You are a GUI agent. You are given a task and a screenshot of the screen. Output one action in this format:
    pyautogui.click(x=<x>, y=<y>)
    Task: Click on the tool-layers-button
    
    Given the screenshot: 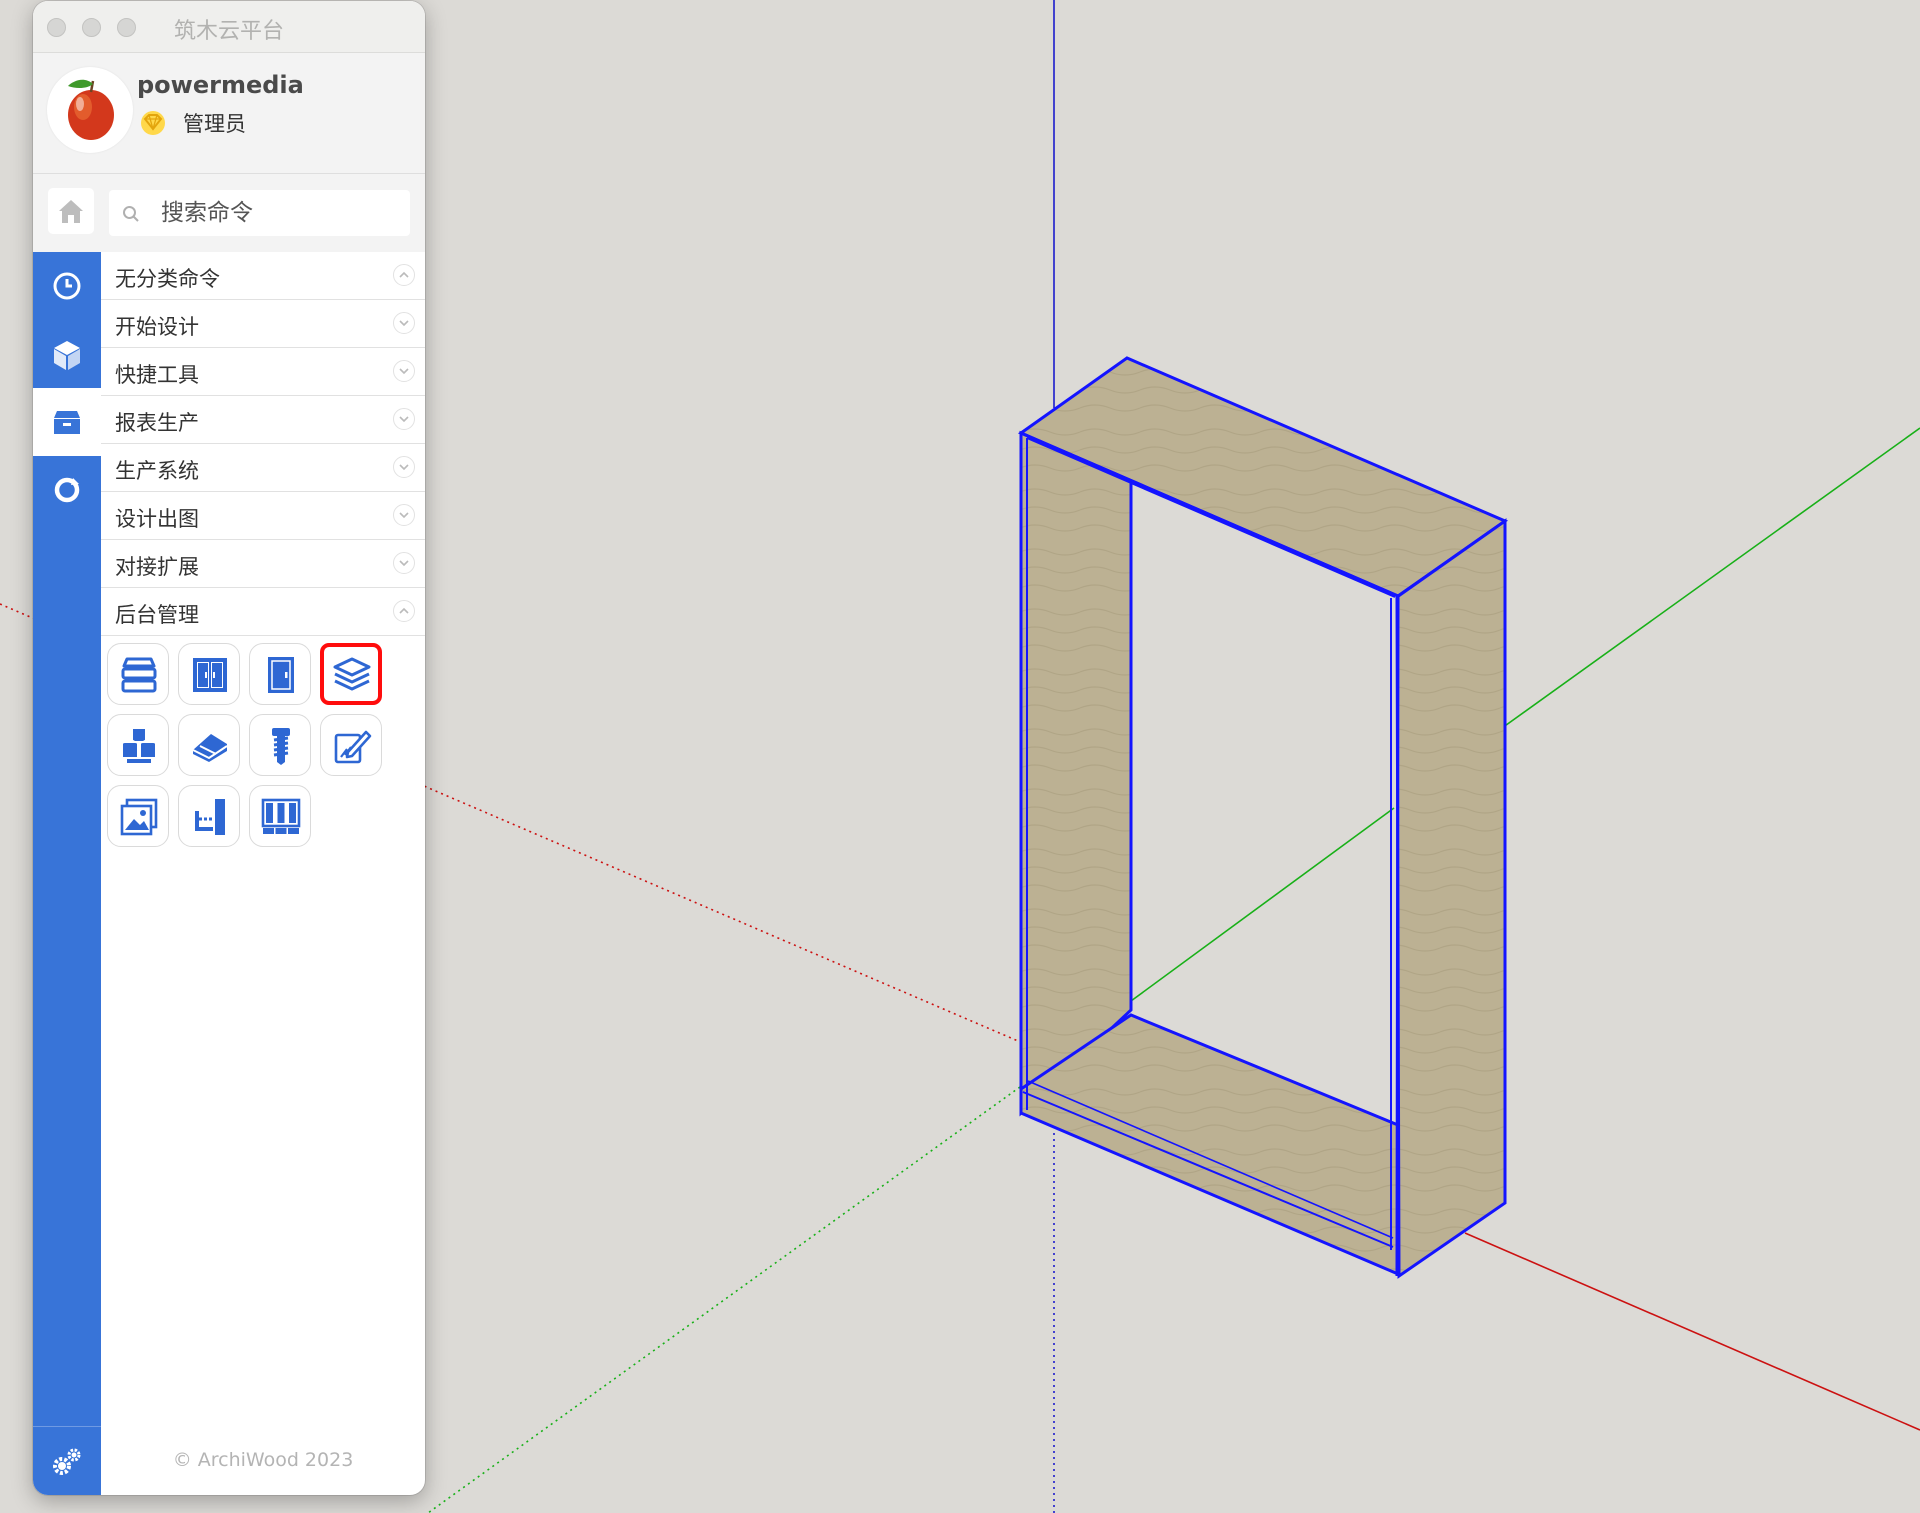 What is the action you would take?
    pyautogui.click(x=351, y=674)
    